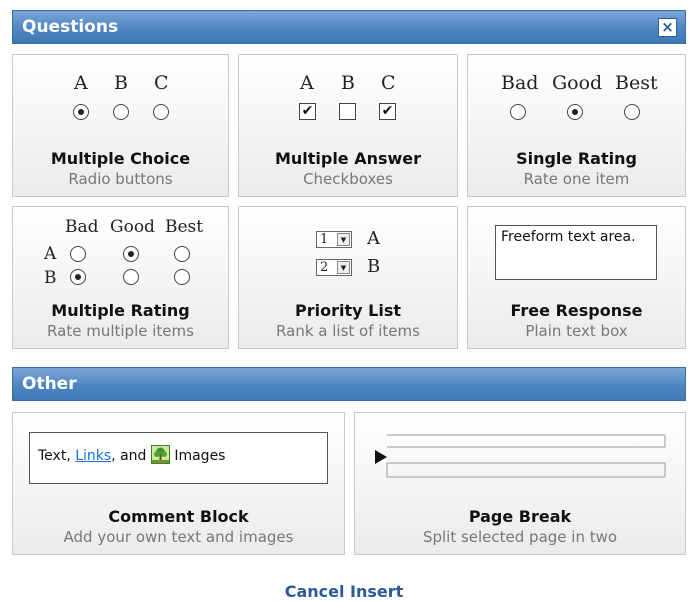 The image size is (688, 601). Describe the element at coordinates (373, 238) in the screenshot. I see `priority-item-a: A` at that location.